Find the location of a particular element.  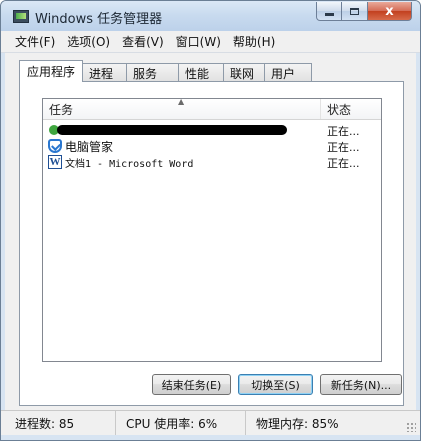

close-button: x is located at coordinates (390, 11).